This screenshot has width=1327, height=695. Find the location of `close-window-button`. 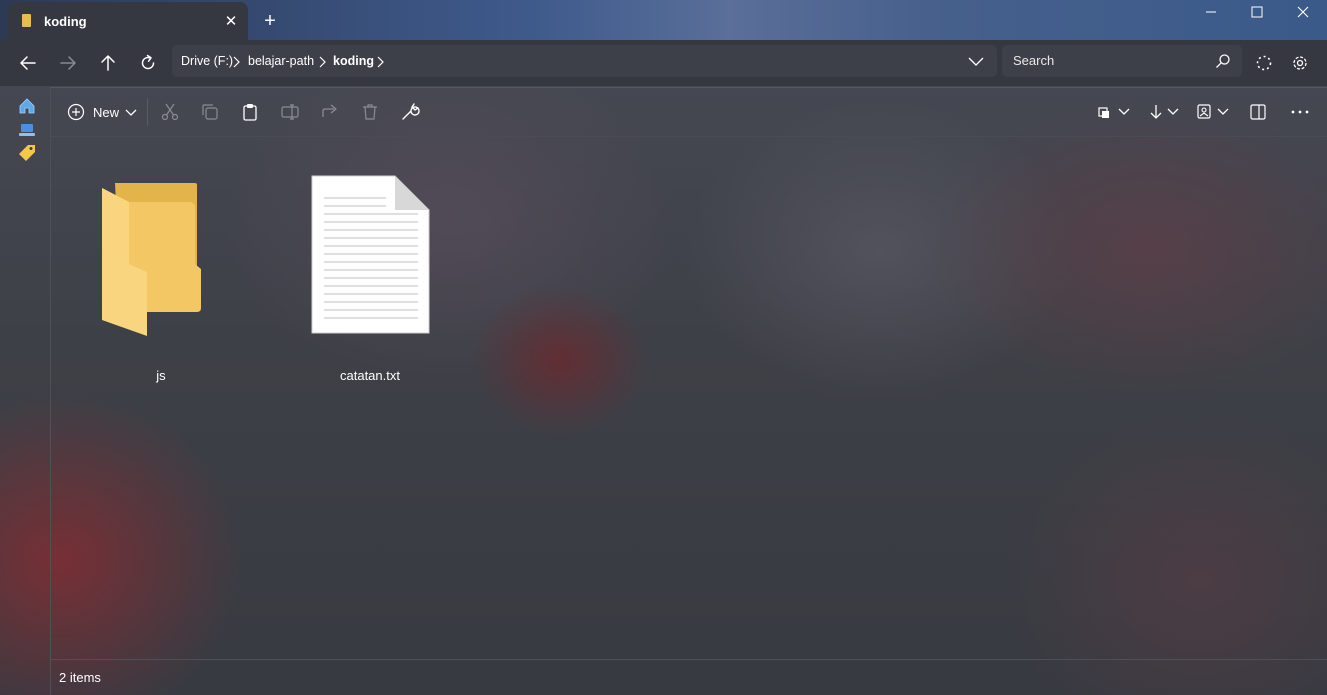

close-window-button is located at coordinates (1303, 13).